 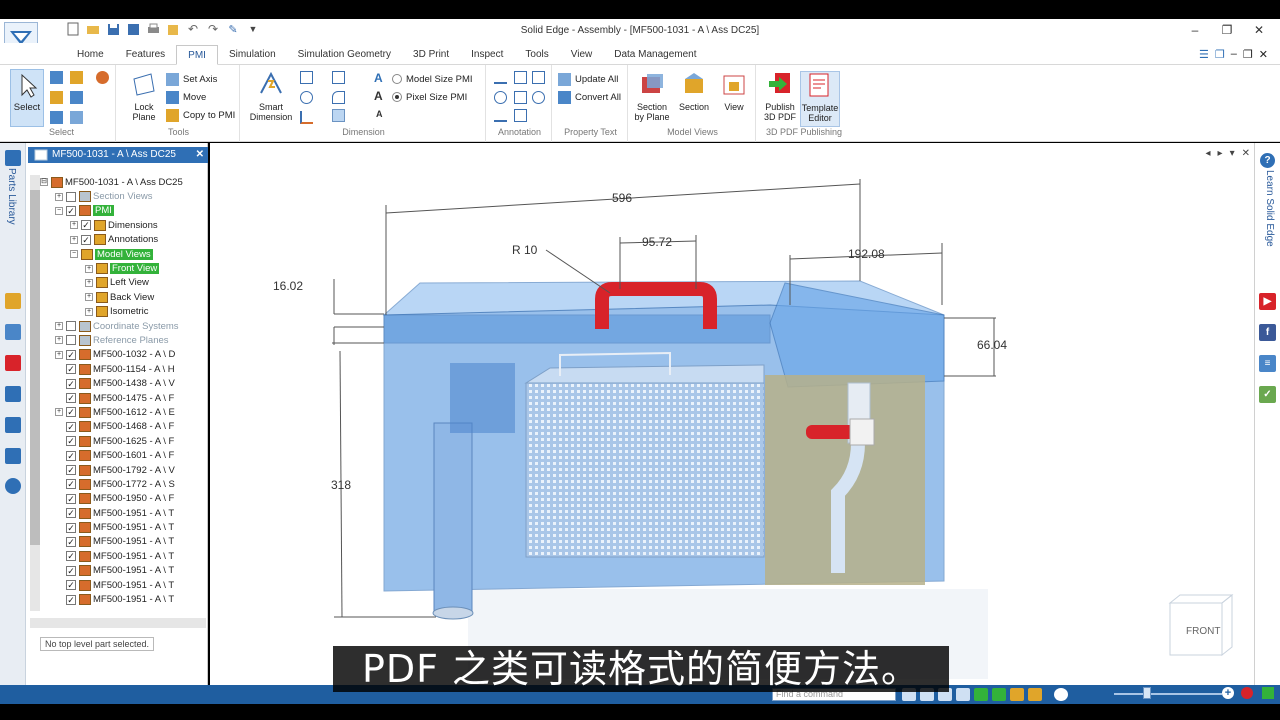 I want to click on tab-pmi: PMI, so click(x=197, y=55).